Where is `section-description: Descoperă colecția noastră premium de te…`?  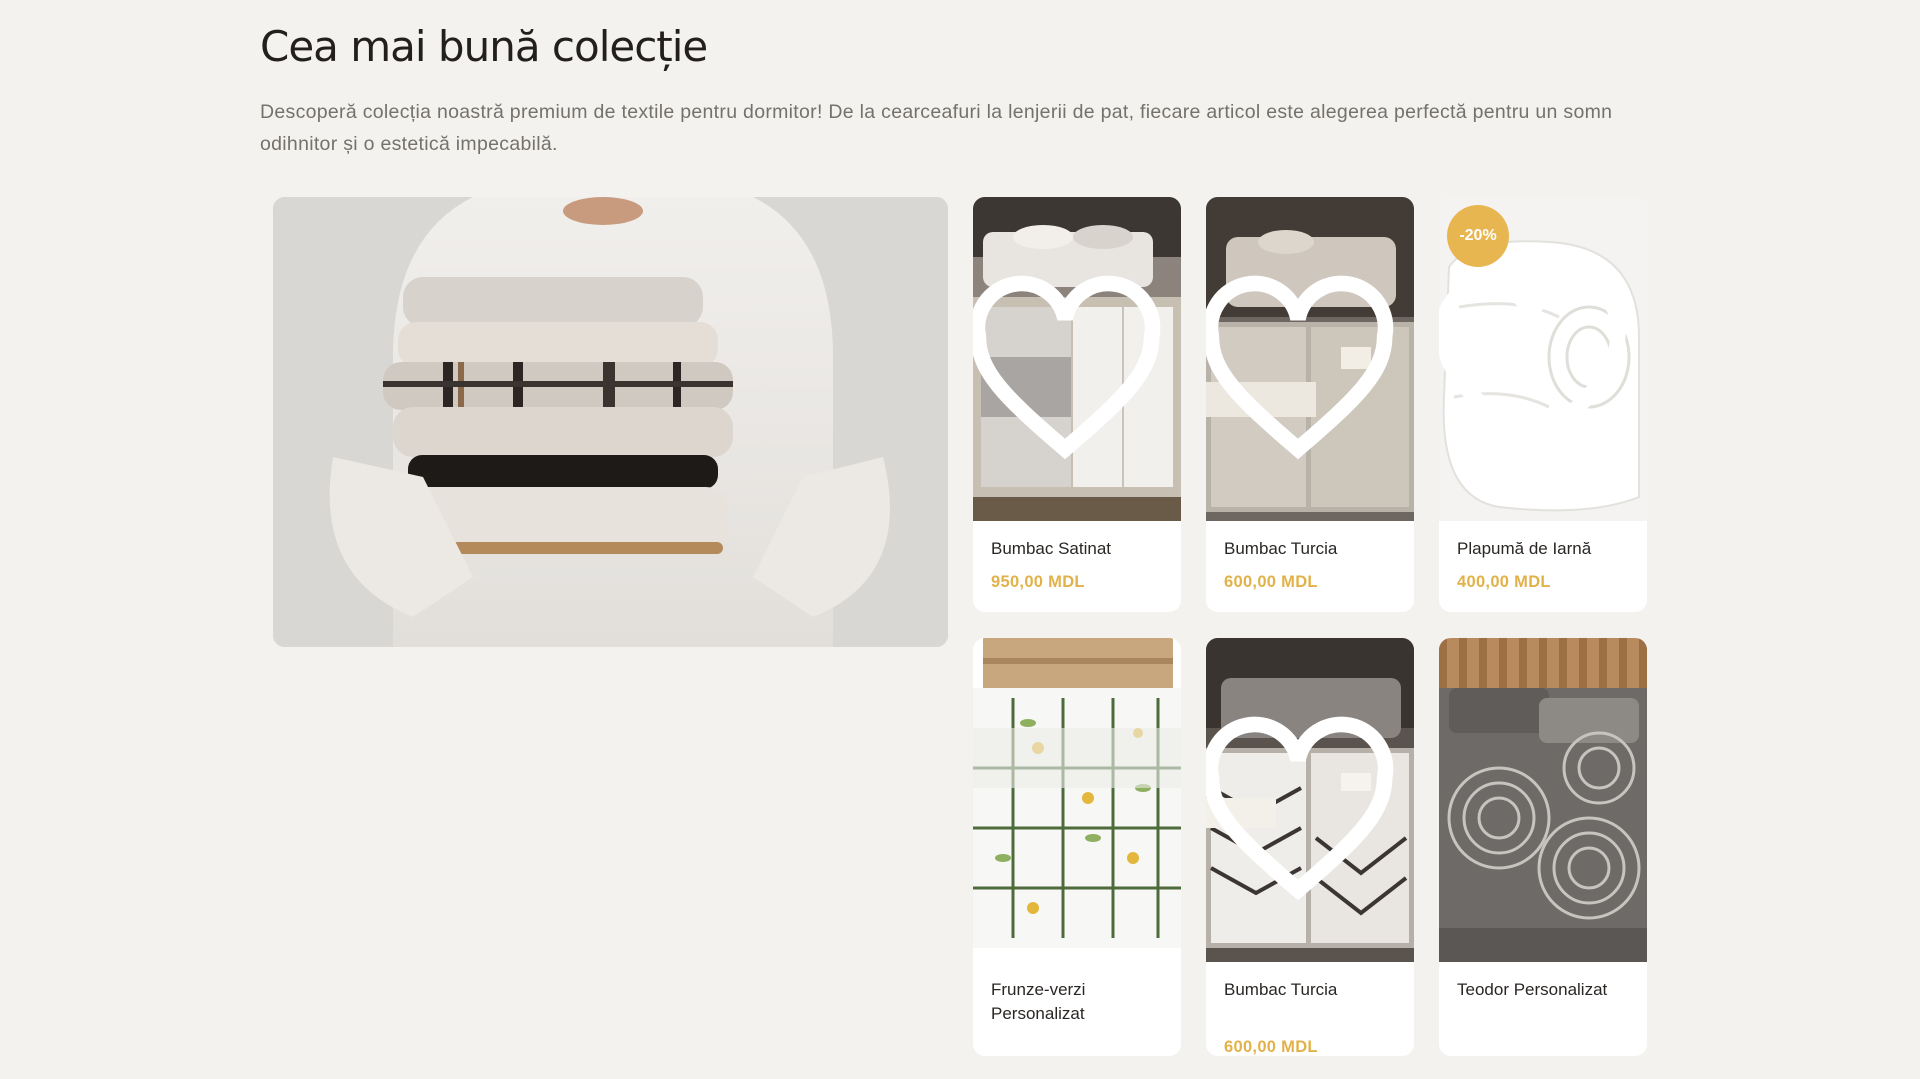 section-description: Descoperă colecția noastră premium de te… is located at coordinates (936, 128).